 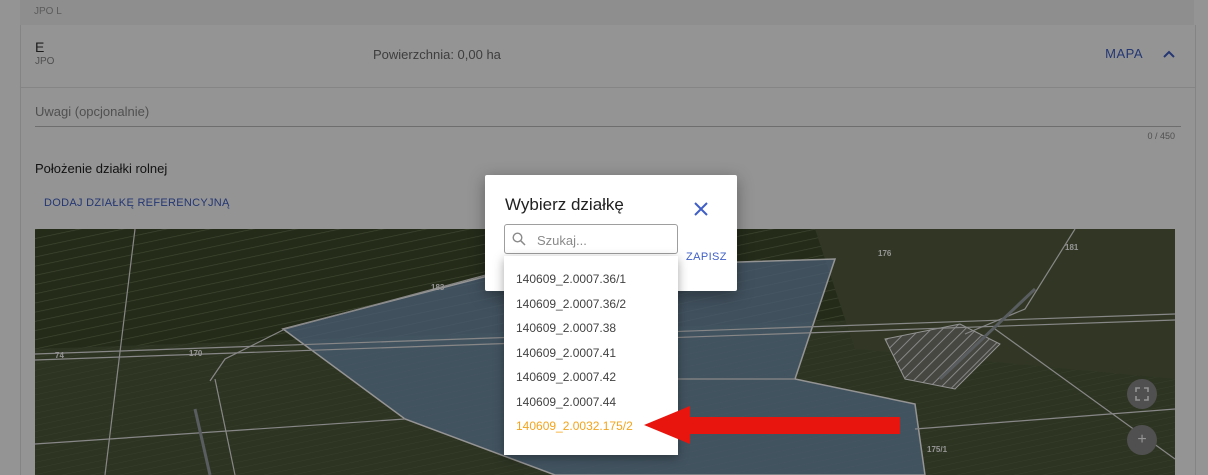 I want to click on parcel-option: 140609_2.0007.42, so click(x=591, y=377).